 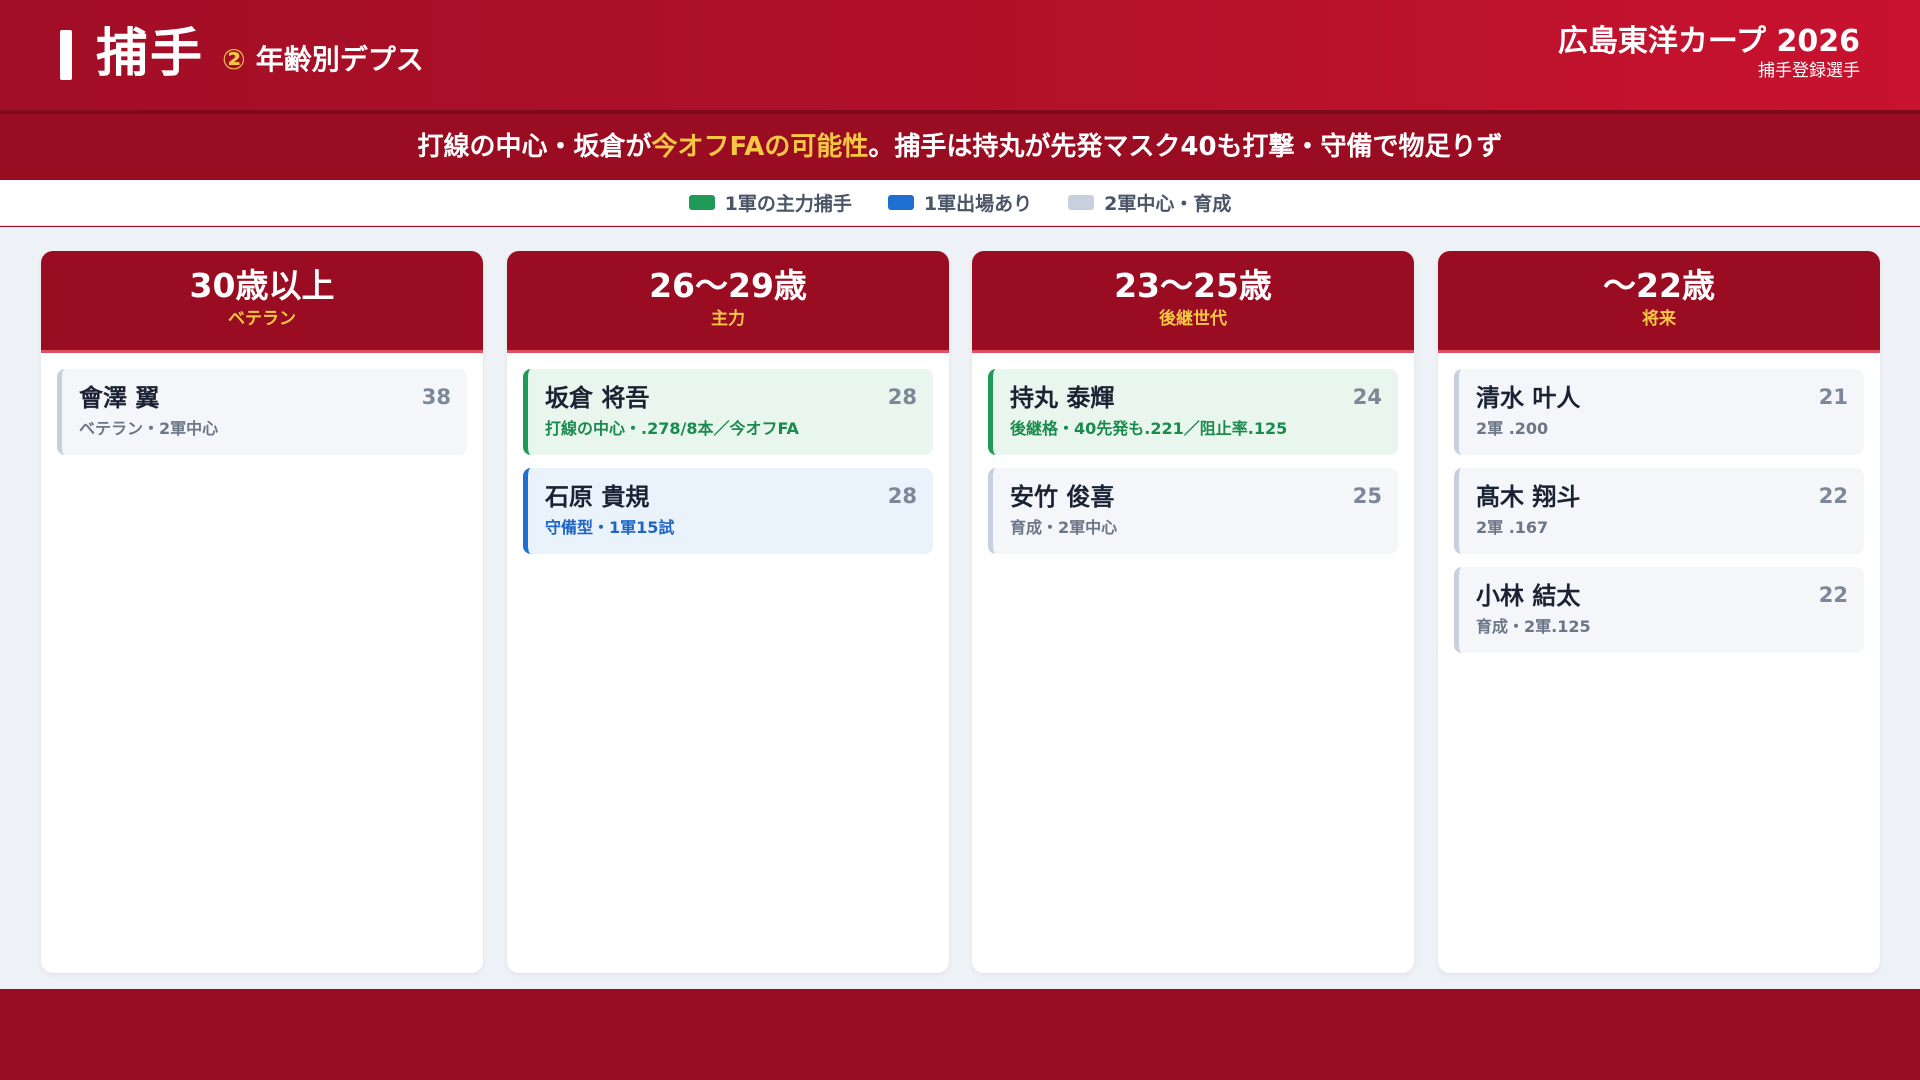 I want to click on player-card: 坂倉 将吾 28 打線の中心・.278/8本／今オフFA, so click(x=728, y=412).